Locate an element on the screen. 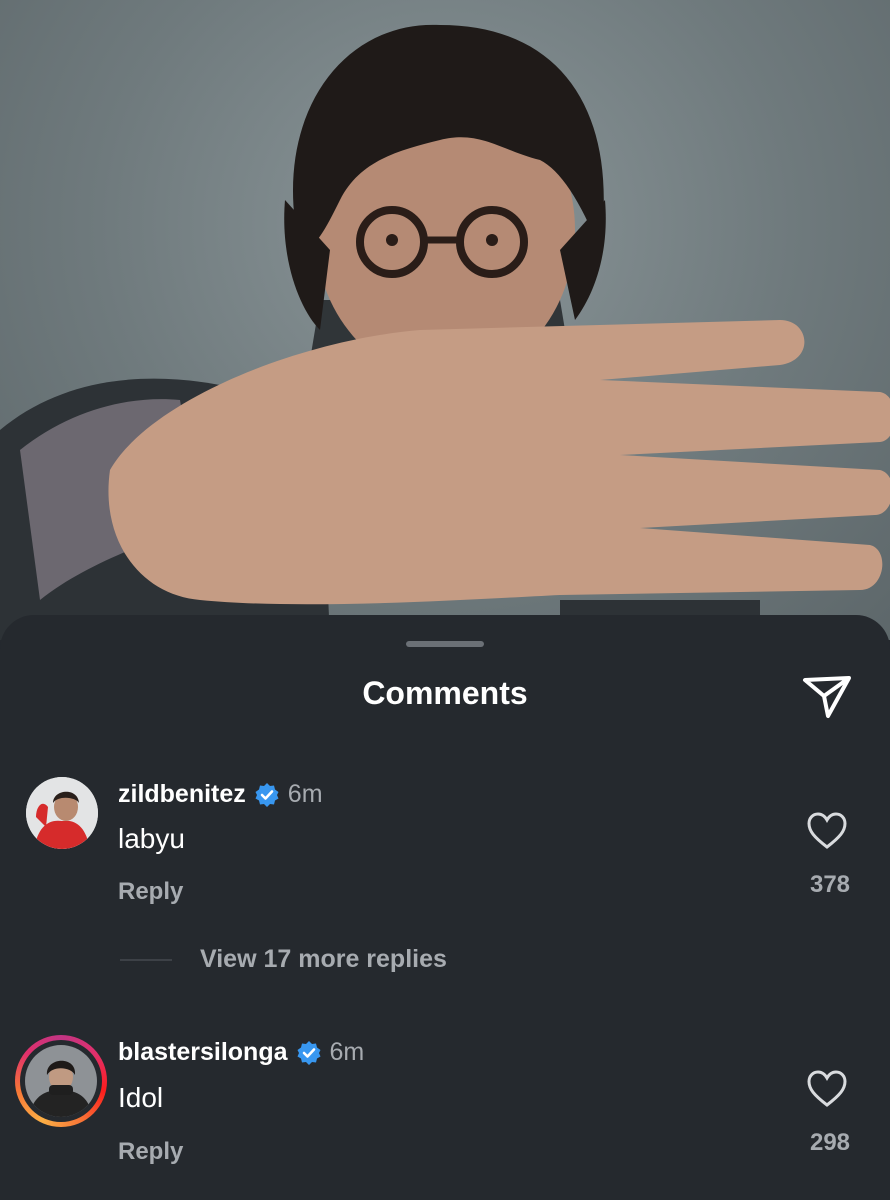  comment-username: blastersilonga is located at coordinates (203, 1052).